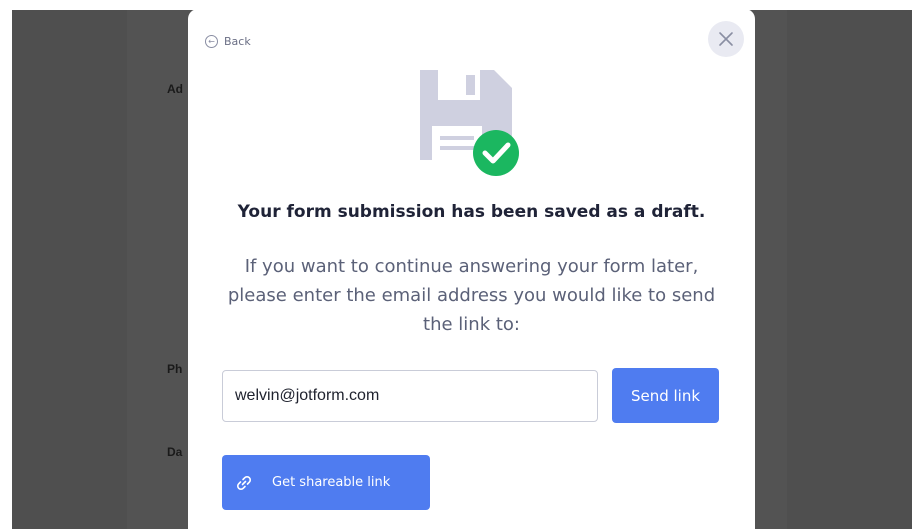 The image size is (912, 529). I want to click on send-link-button: Send link, so click(665, 395).